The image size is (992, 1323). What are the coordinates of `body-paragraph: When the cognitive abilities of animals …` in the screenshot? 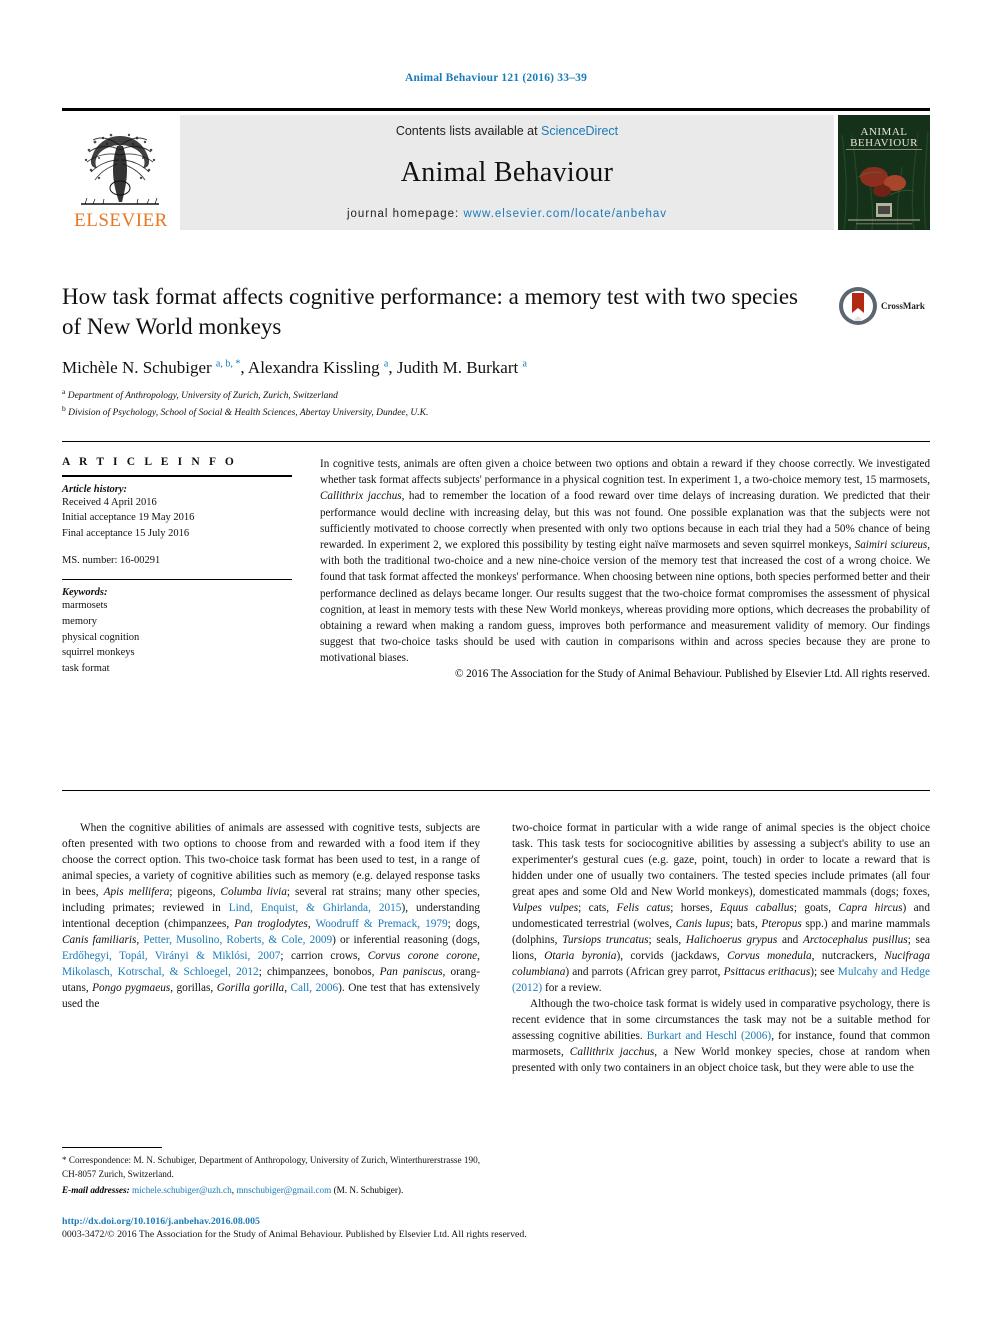 It's located at (271, 916).